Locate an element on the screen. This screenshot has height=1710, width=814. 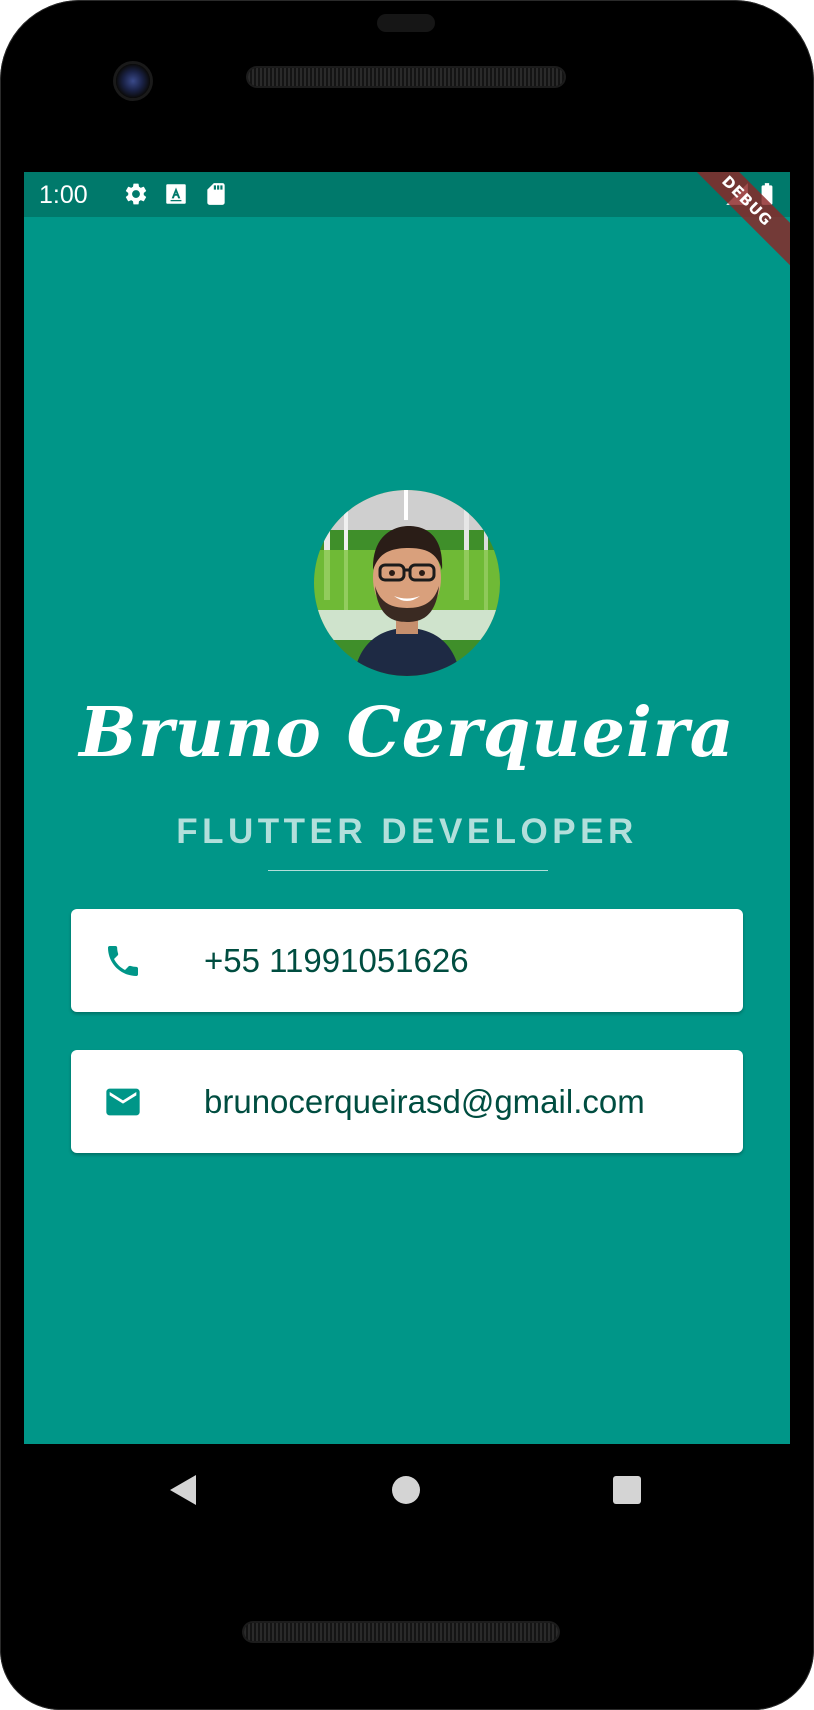
recents-icon is located at coordinates (627, 1490).